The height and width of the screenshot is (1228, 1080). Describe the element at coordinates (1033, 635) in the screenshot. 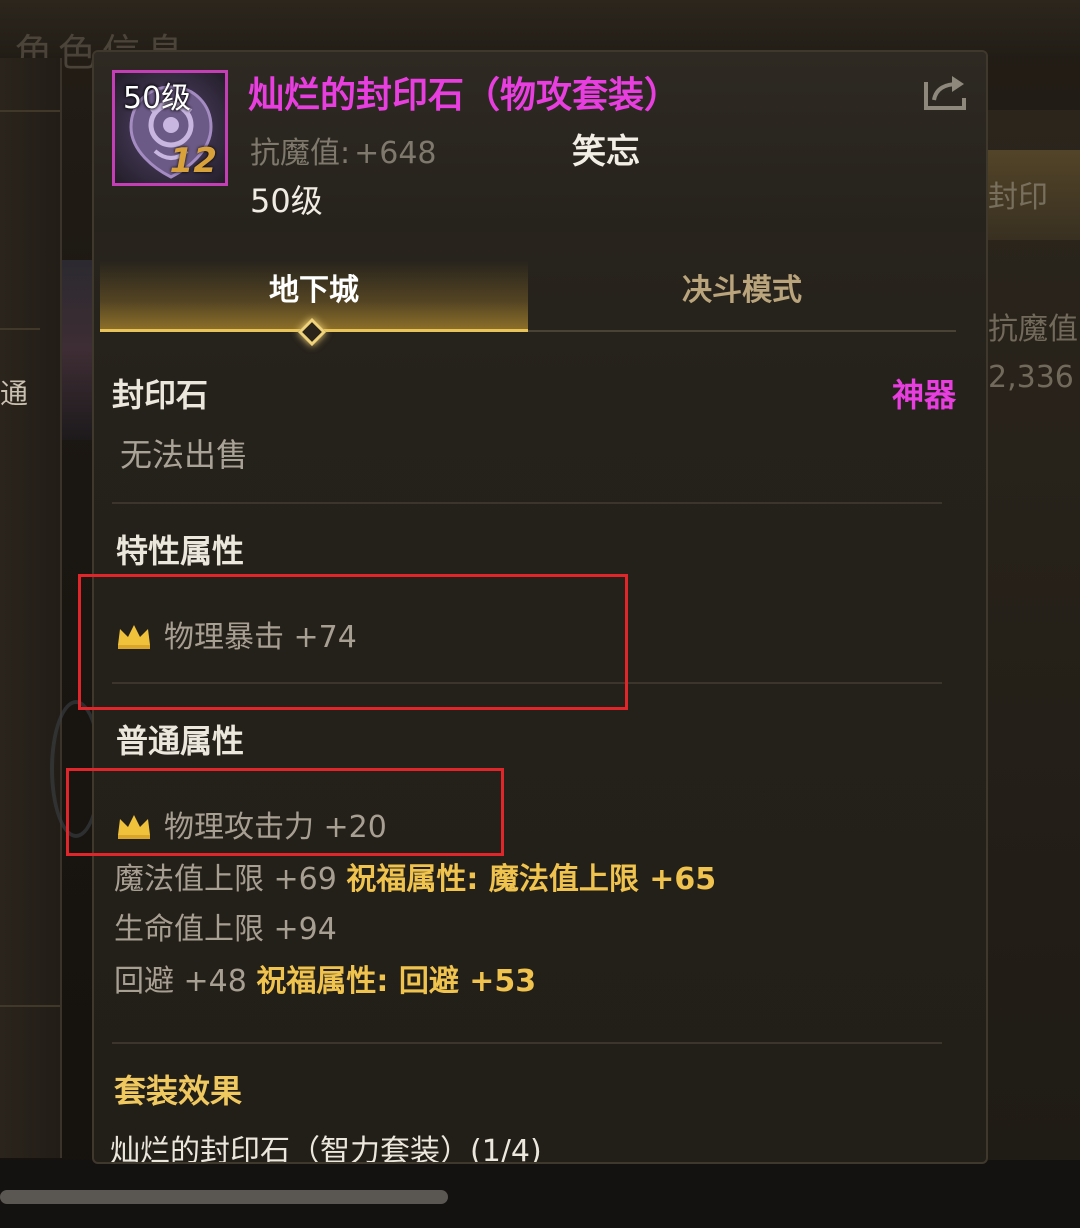

I see `background-right-panel` at that location.